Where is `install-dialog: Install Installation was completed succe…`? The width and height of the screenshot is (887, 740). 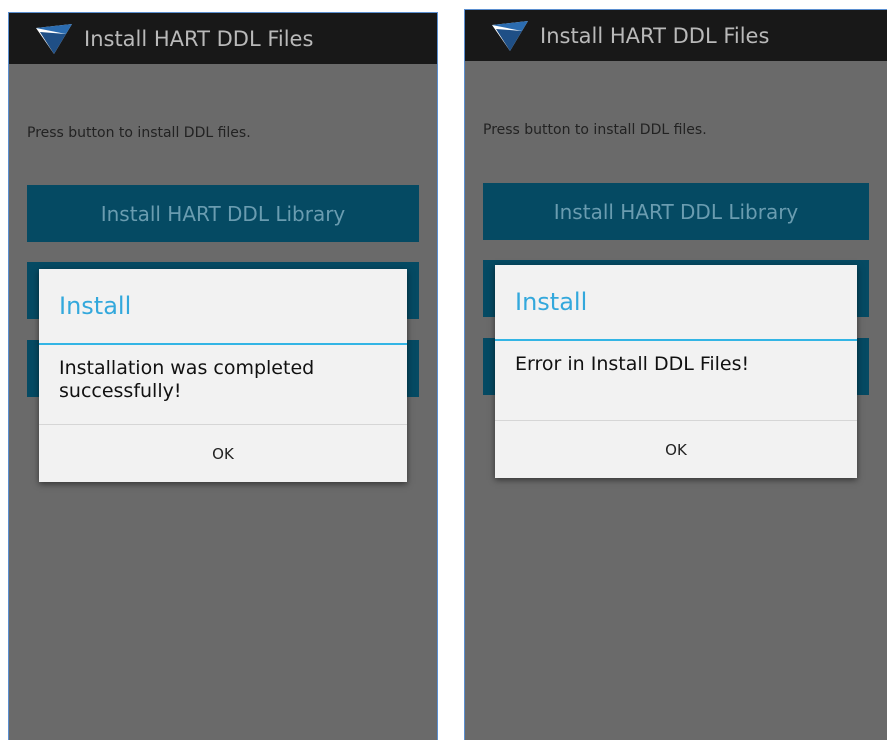
install-dialog: Install Installation was completed succe… is located at coordinates (223, 375).